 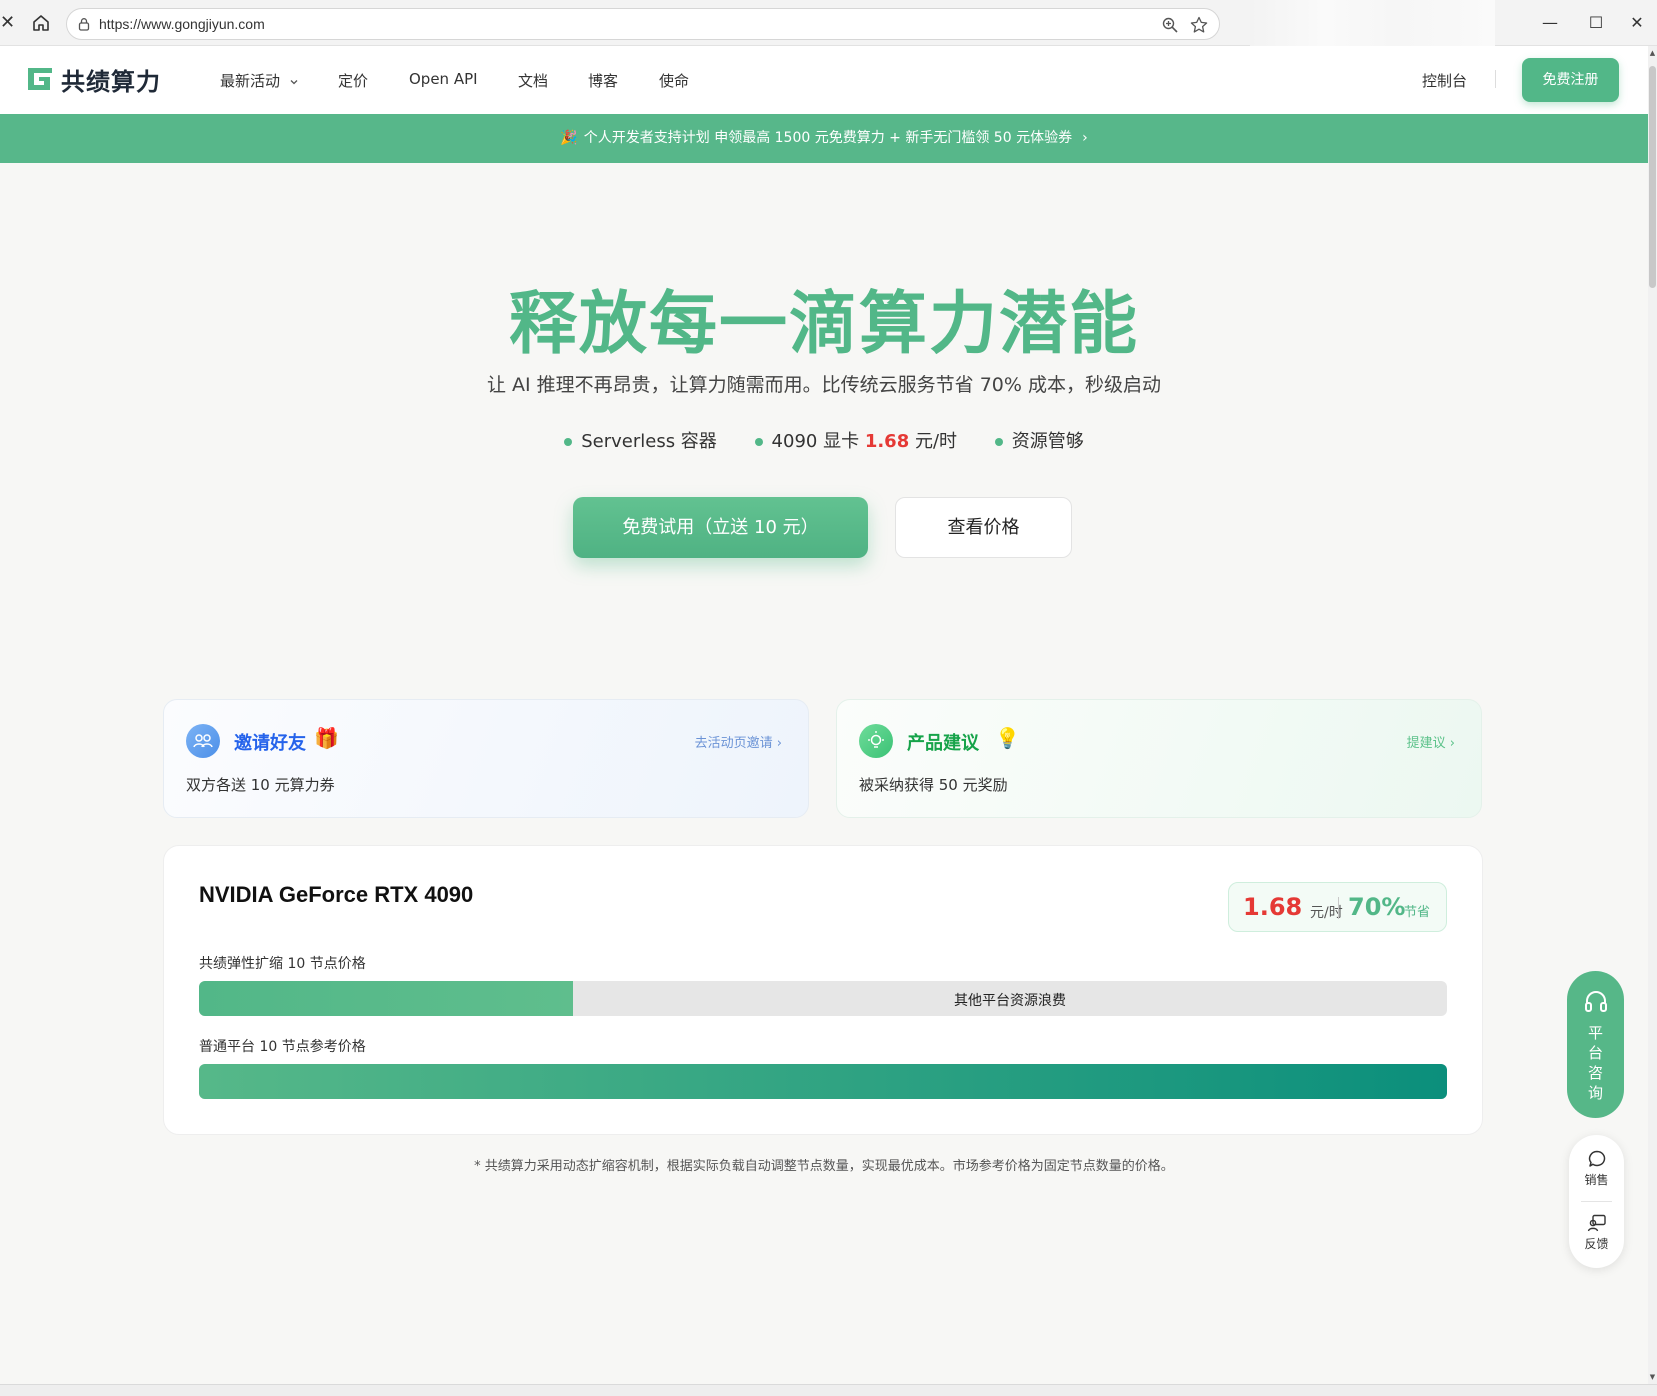 I want to click on site-header: 共绩算力 最新活动 定价 Open API 文档 博客 使命 控制台 免费注册, so click(x=824, y=80).